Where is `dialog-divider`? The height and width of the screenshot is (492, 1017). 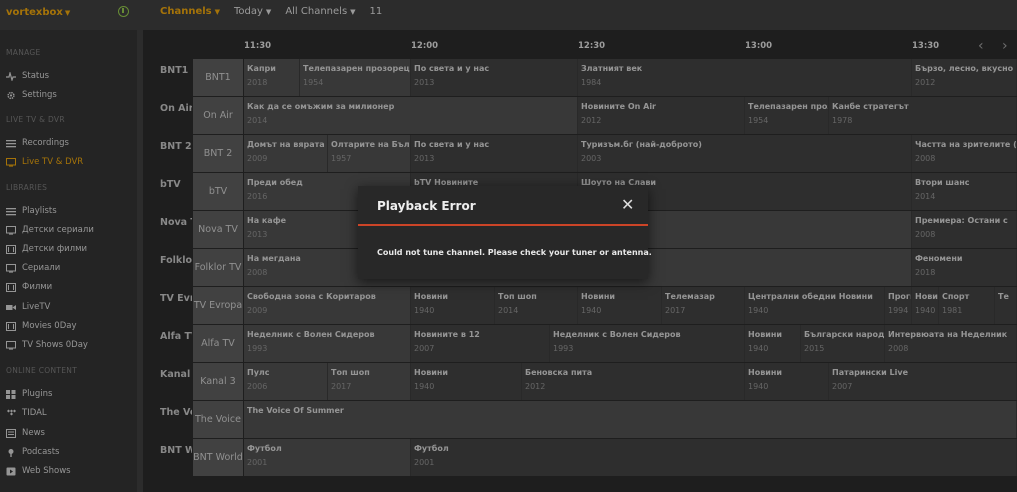
dialog-divider is located at coordinates (503, 225).